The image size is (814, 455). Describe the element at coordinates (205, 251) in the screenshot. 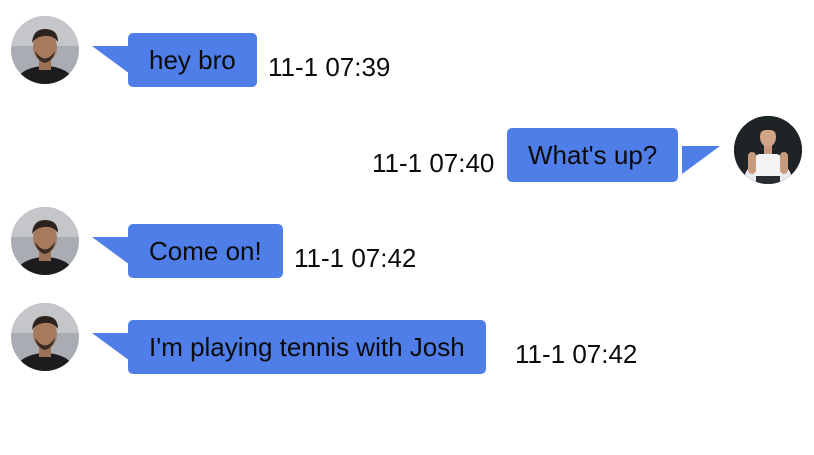

I see `message-bubble: Come on!` at that location.